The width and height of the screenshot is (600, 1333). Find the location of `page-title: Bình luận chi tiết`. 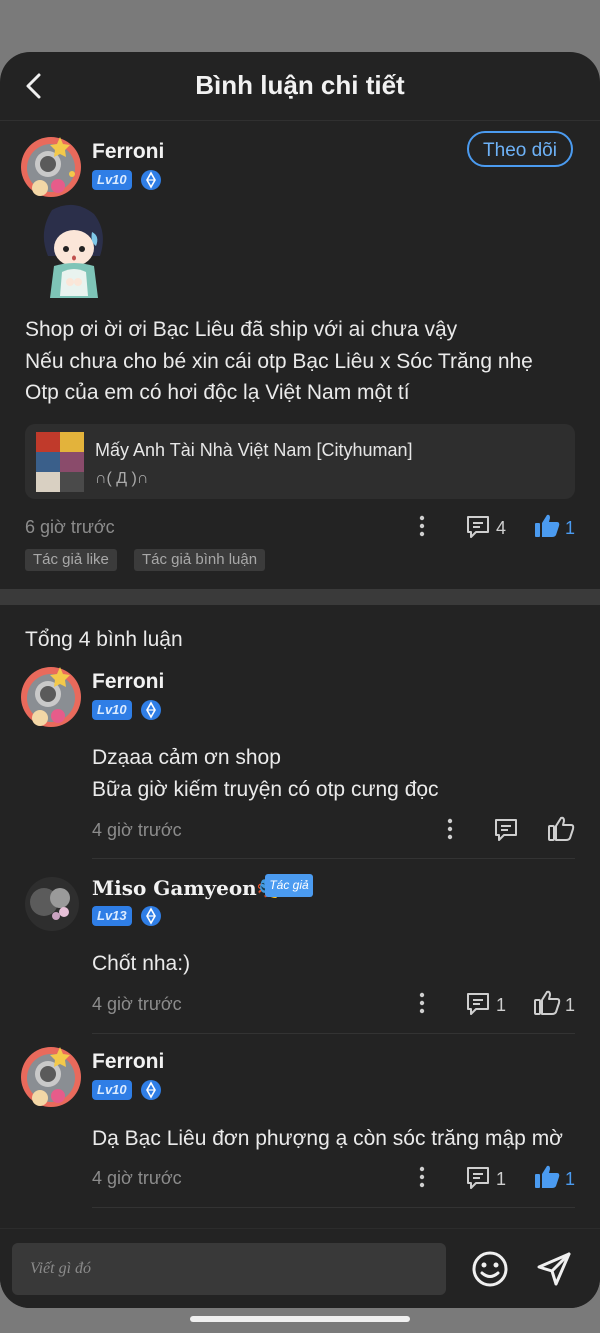

page-title: Bình luận chi tiết is located at coordinates (300, 85).